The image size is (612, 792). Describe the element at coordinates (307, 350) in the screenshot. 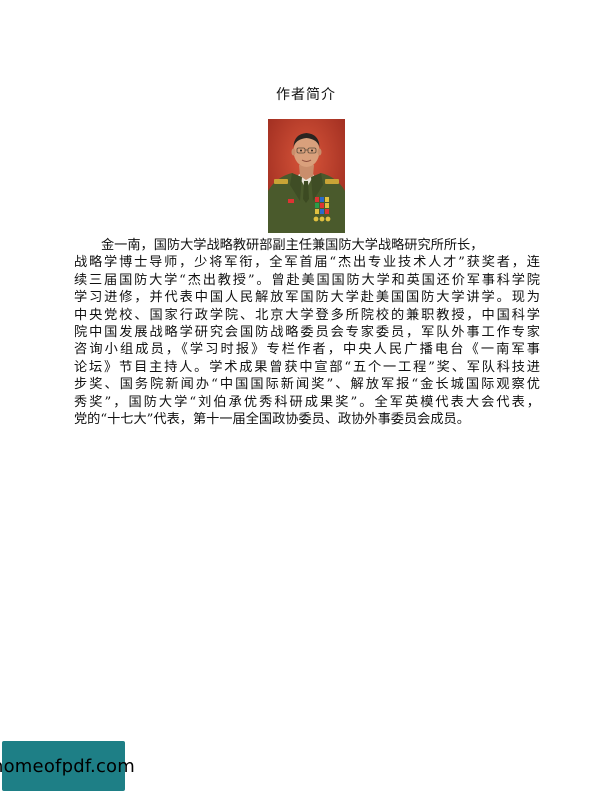

I see `bio-line: 咨询小组成员，《学习时报》专栏作者，中央人民广播电台《一南军事` at that location.